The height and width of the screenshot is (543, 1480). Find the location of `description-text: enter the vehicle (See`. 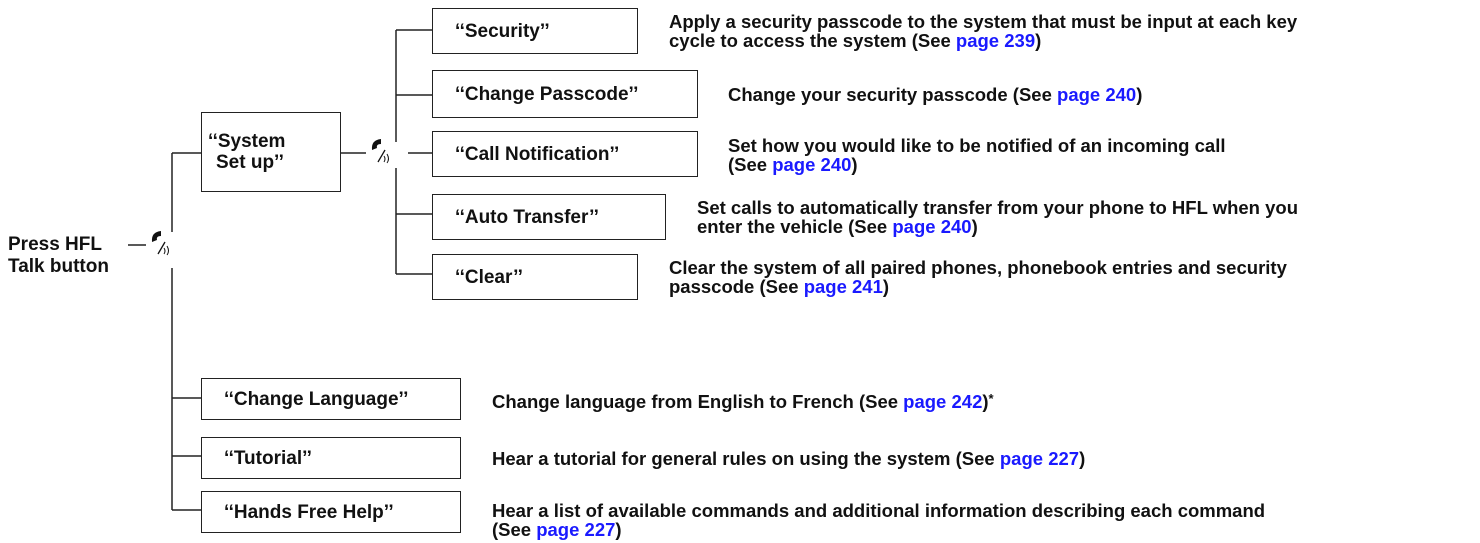

description-text: enter the vehicle (See is located at coordinates (795, 226).